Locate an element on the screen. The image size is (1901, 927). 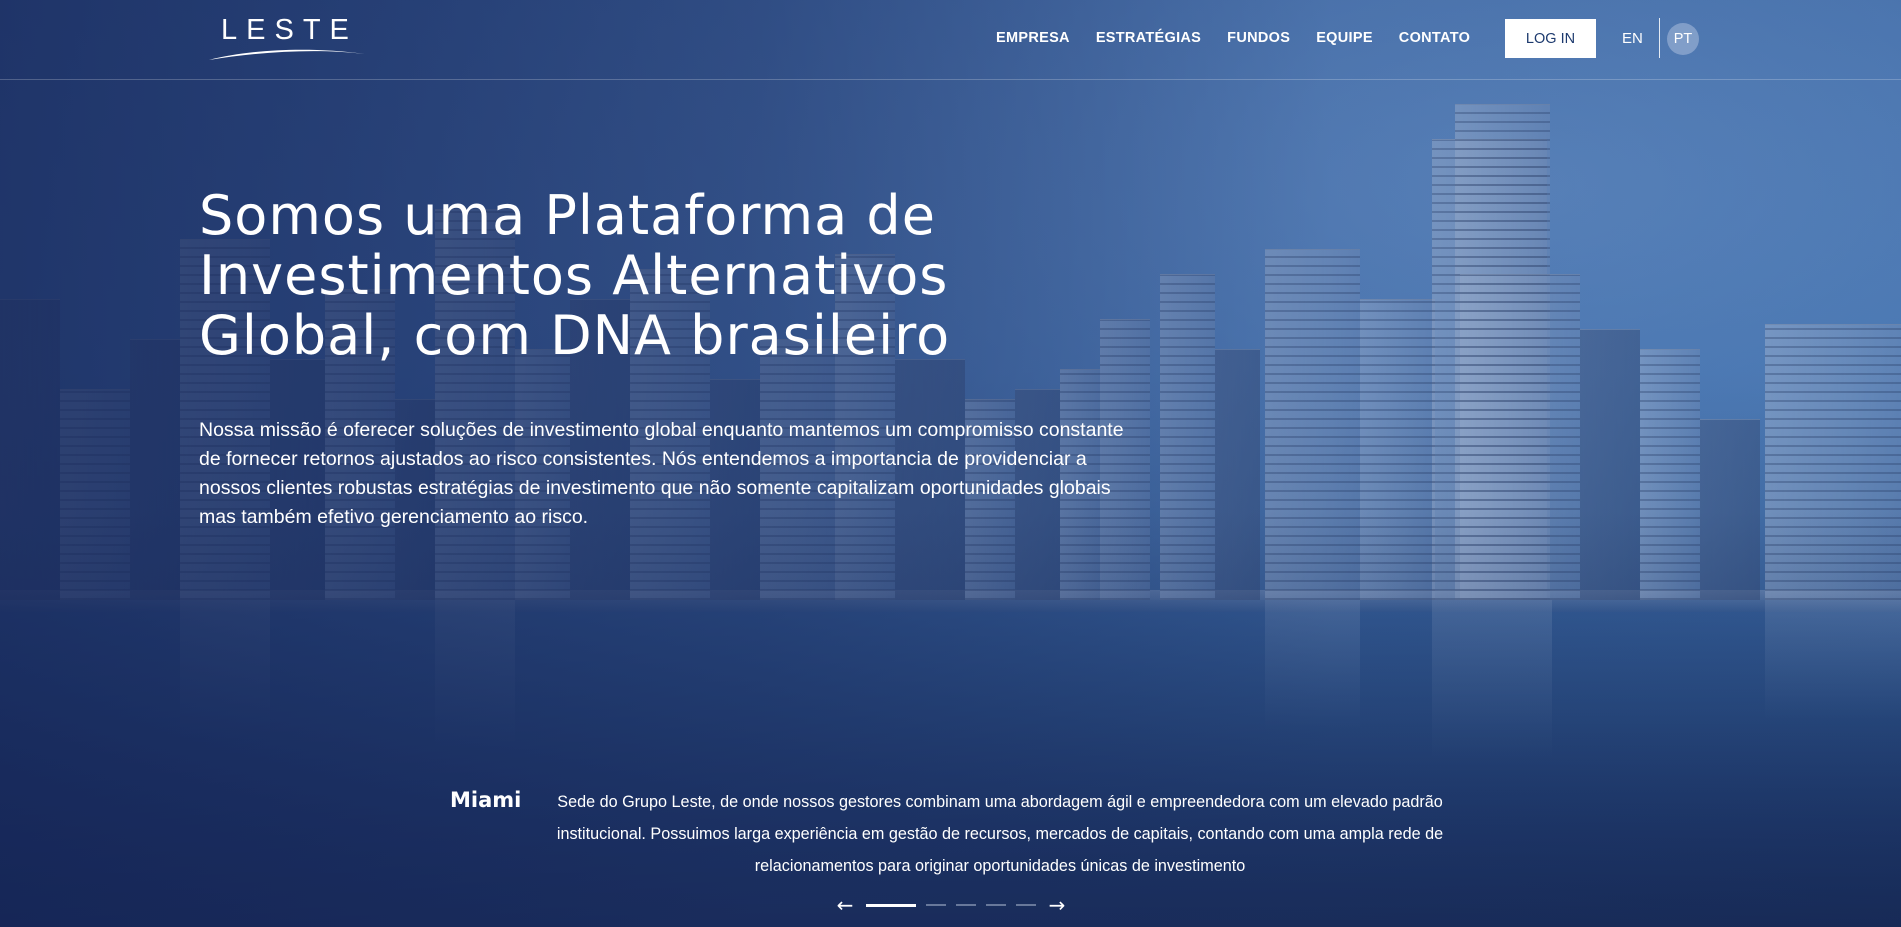
slider-dot-active is located at coordinates (891, 905).